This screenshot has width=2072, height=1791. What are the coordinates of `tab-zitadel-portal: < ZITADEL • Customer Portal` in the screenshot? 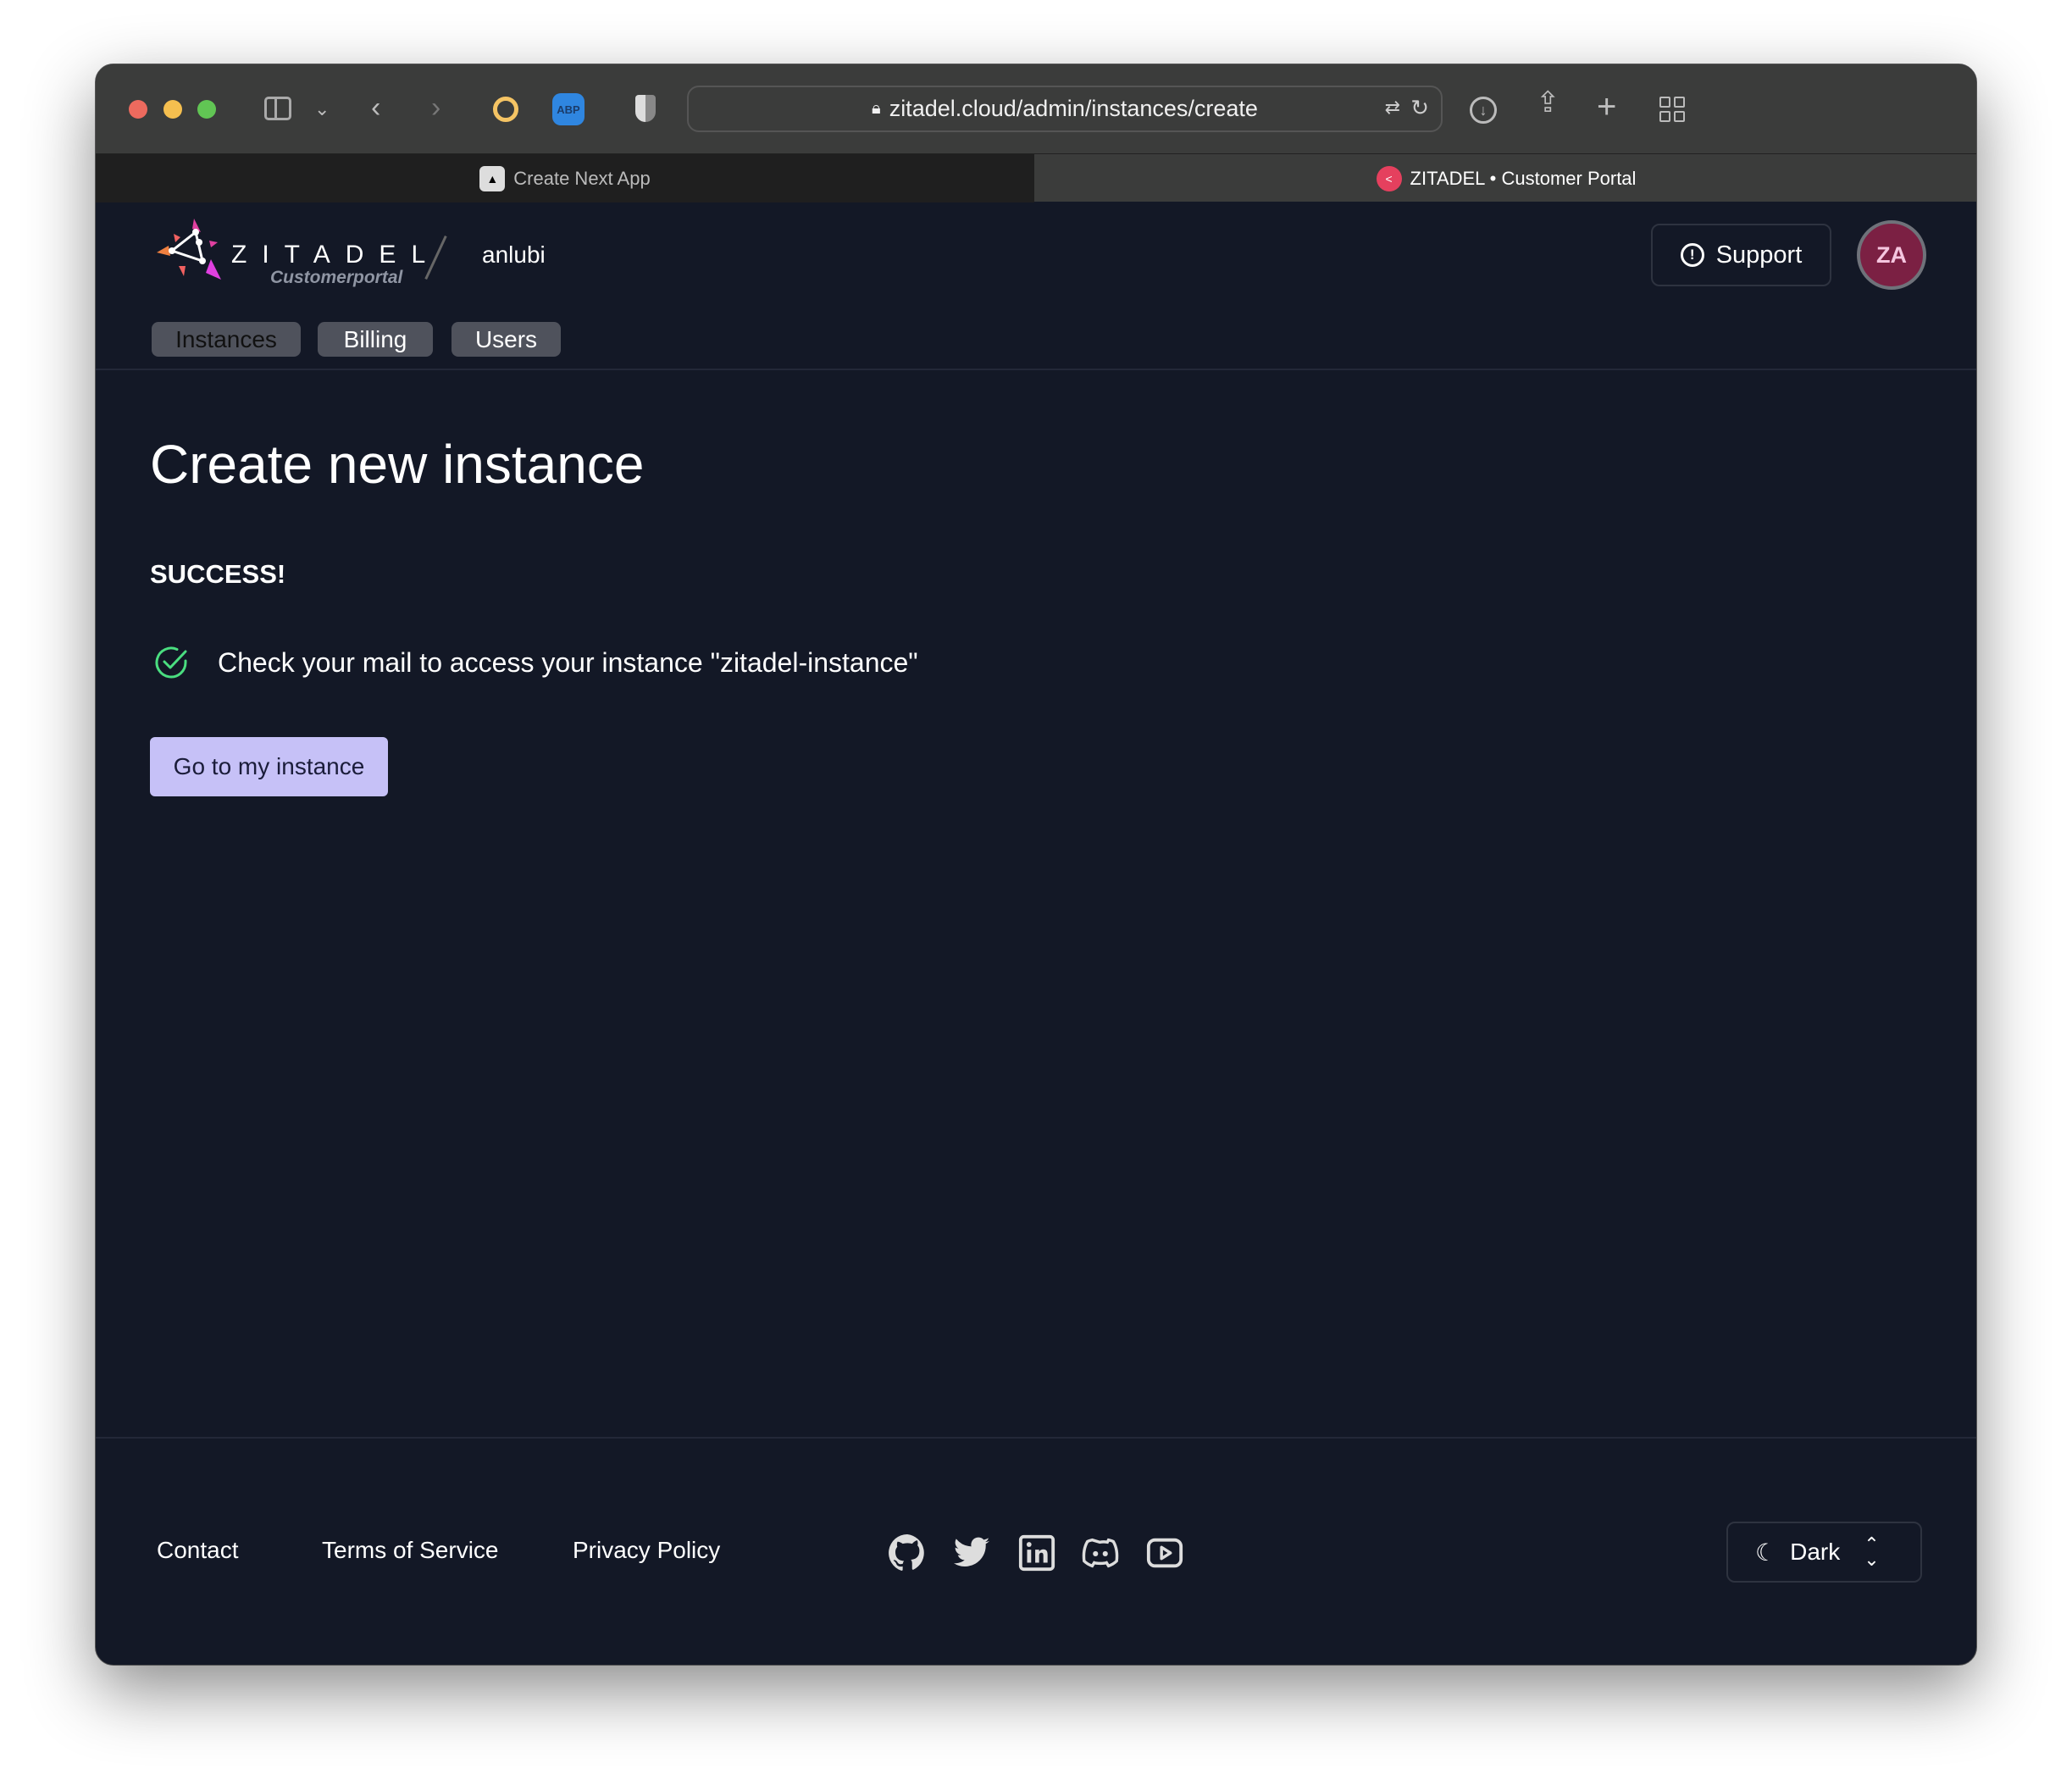 It's located at (1505, 178).